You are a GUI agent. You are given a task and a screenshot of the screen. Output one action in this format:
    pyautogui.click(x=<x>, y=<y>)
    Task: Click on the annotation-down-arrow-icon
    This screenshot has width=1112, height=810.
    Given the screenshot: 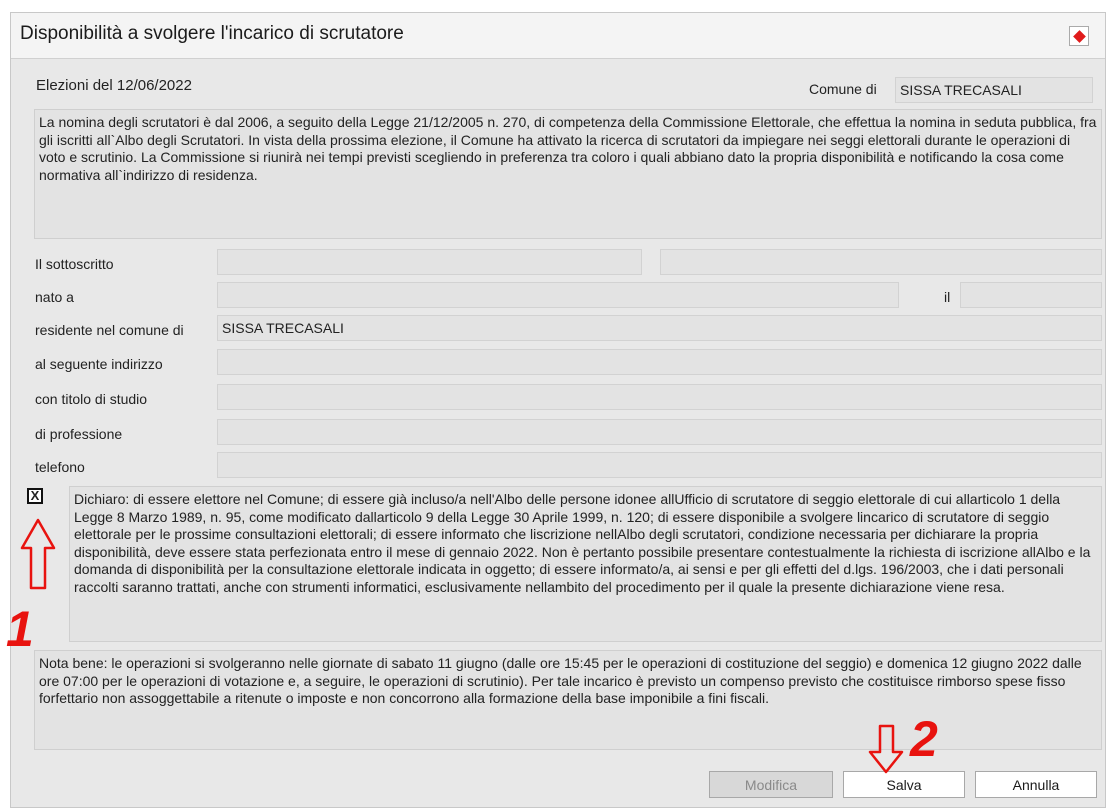 What is the action you would take?
    pyautogui.click(x=886, y=749)
    